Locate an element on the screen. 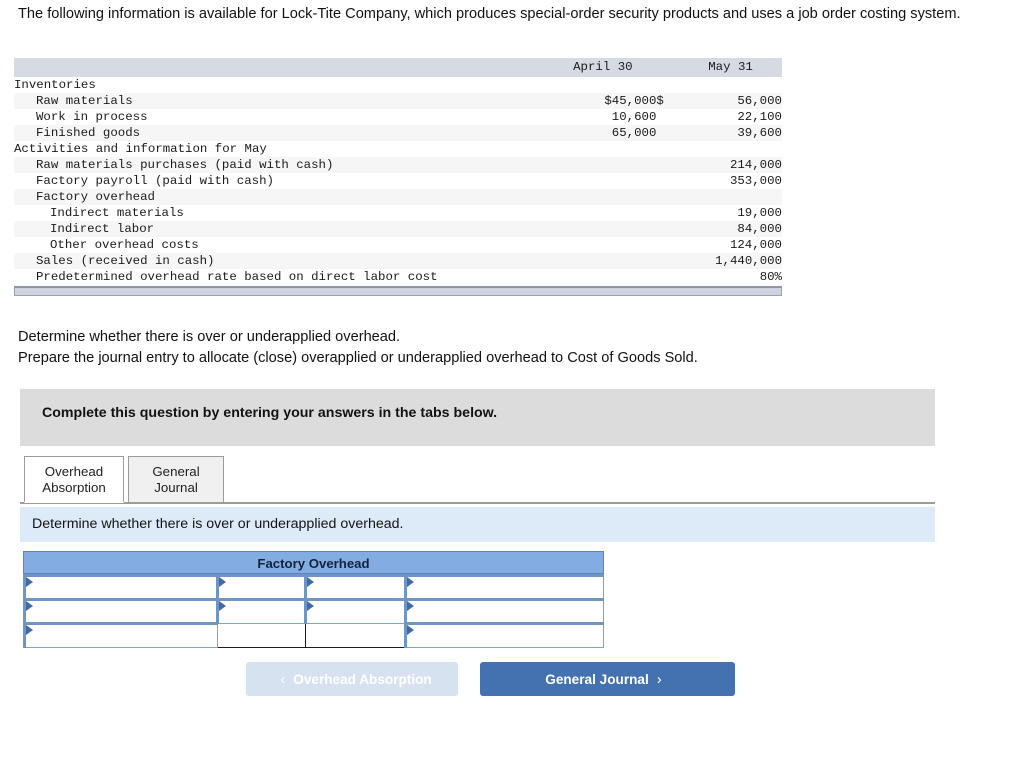 This screenshot has width=1024, height=770. table-row-label: Raw materials purchases (paid with cash) is located at coordinates (282, 165).